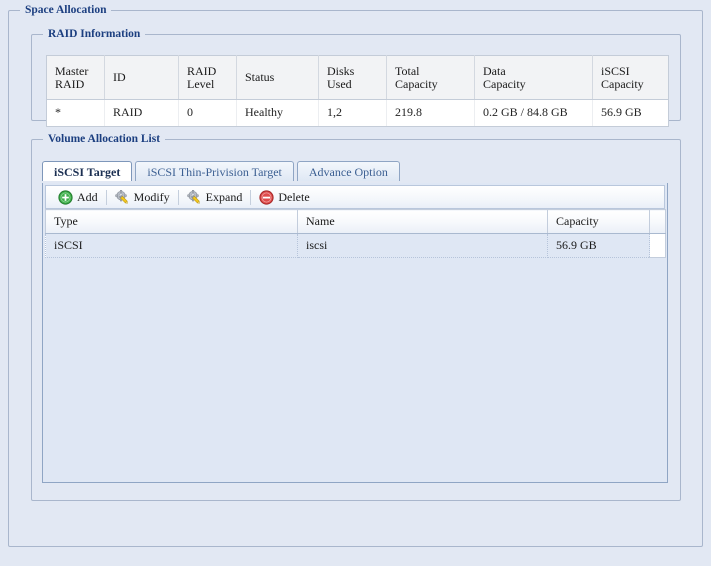 The image size is (711, 566). Describe the element at coordinates (94, 34) in the screenshot. I see `raid-information-legend: RAID Information` at that location.